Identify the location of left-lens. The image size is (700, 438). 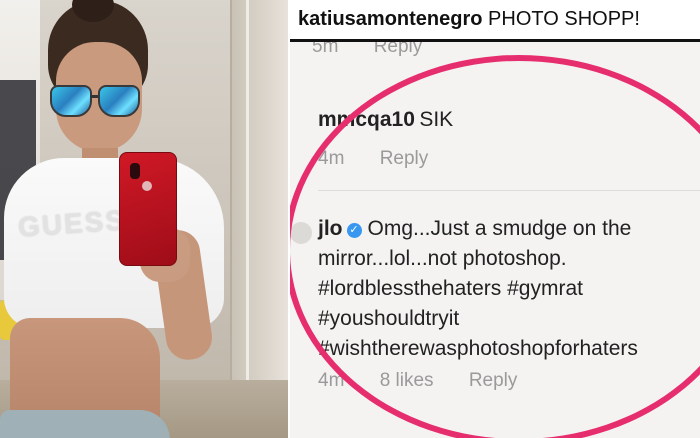
(71, 101).